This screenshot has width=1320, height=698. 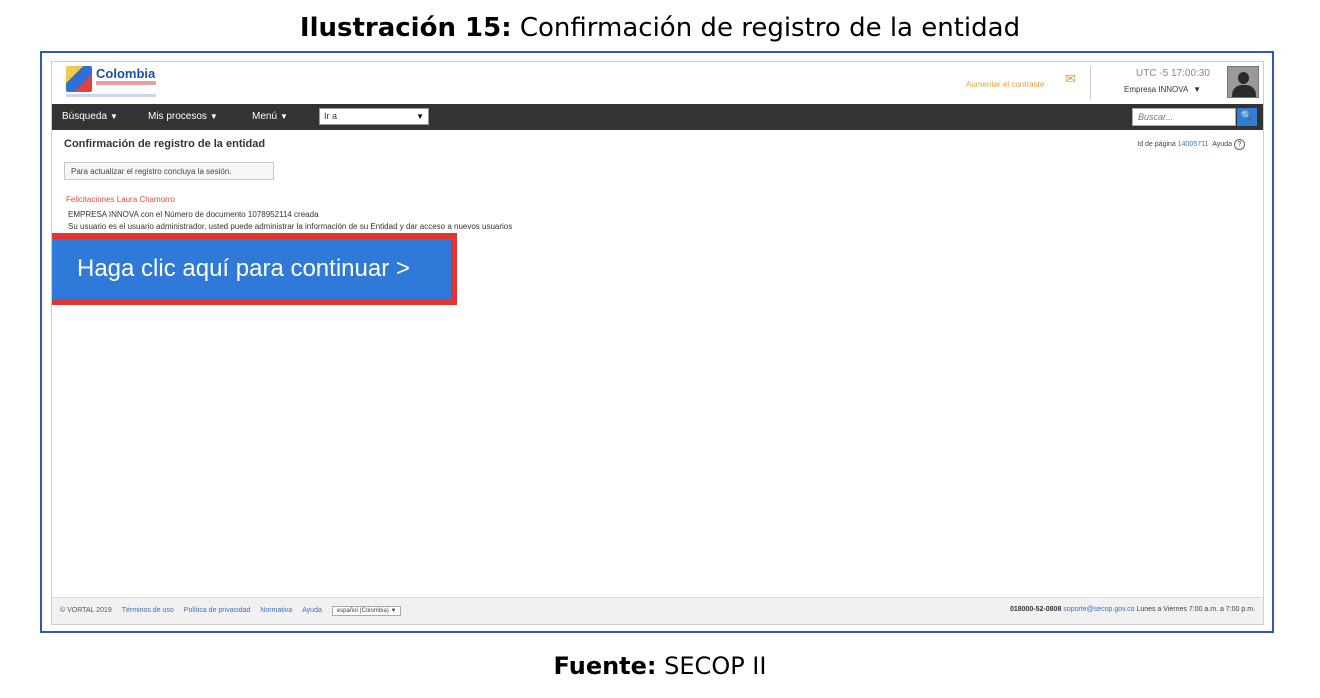 What do you see at coordinates (276, 610) in the screenshot?
I see `footer-link-regulations: Normativa` at bounding box center [276, 610].